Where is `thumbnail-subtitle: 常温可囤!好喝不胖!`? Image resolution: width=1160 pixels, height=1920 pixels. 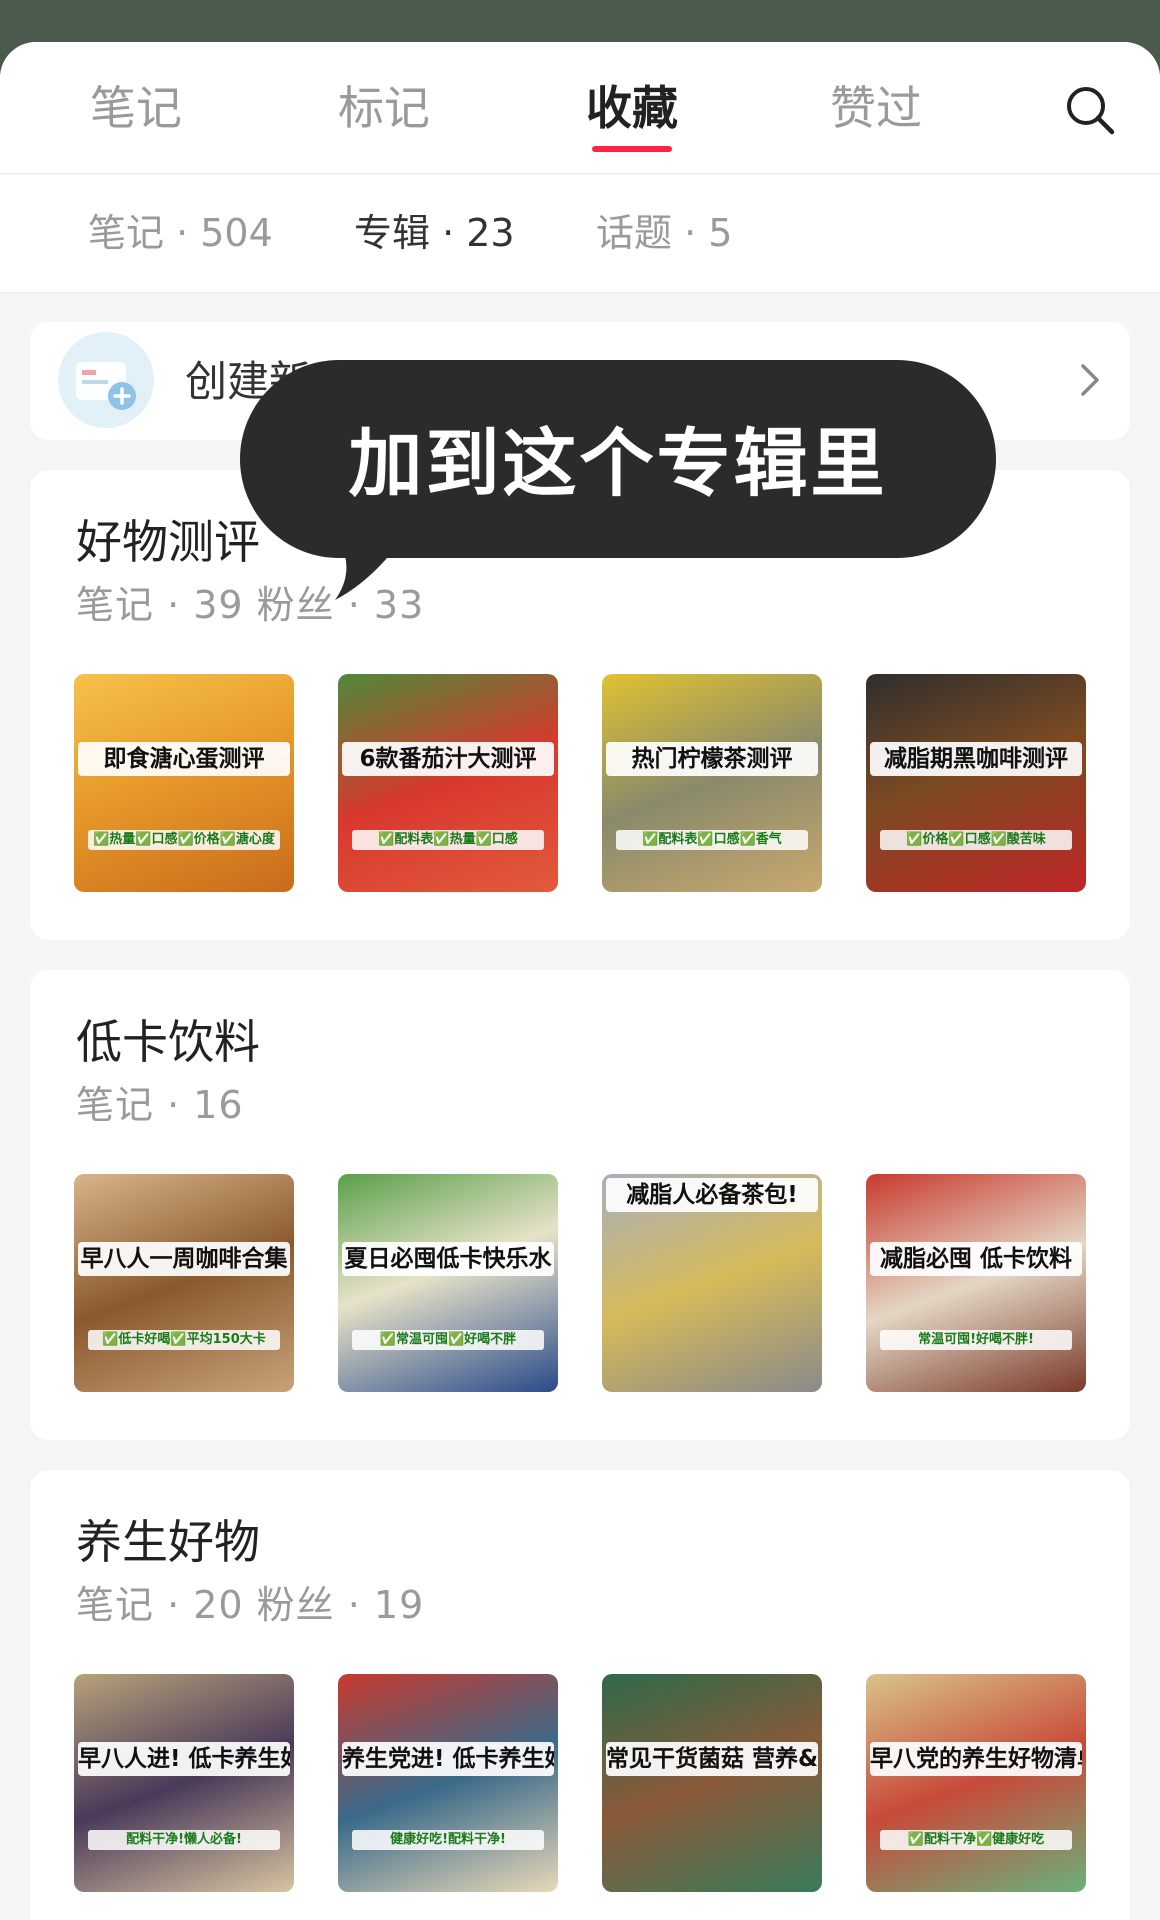 thumbnail-subtitle: 常温可囤!好喝不胖! is located at coordinates (976, 1340).